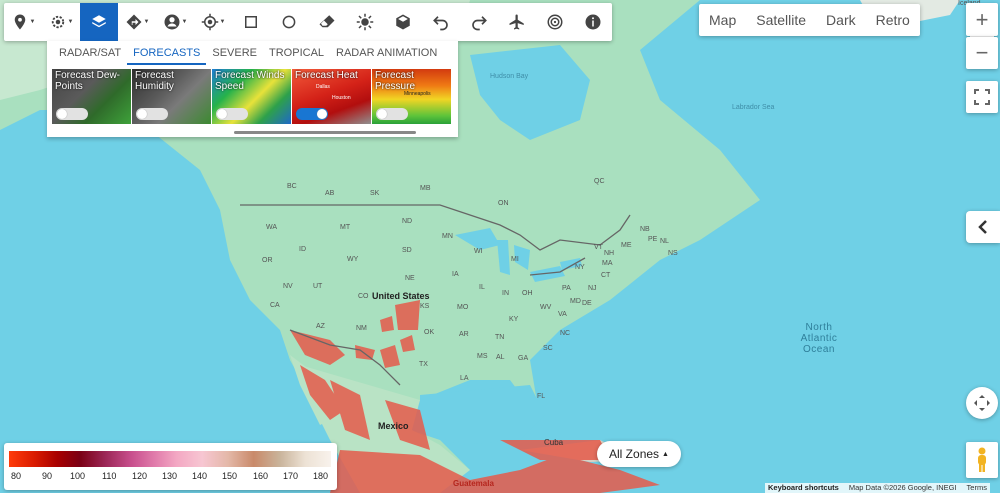  I want to click on map-label-ok: OK, so click(429, 332).